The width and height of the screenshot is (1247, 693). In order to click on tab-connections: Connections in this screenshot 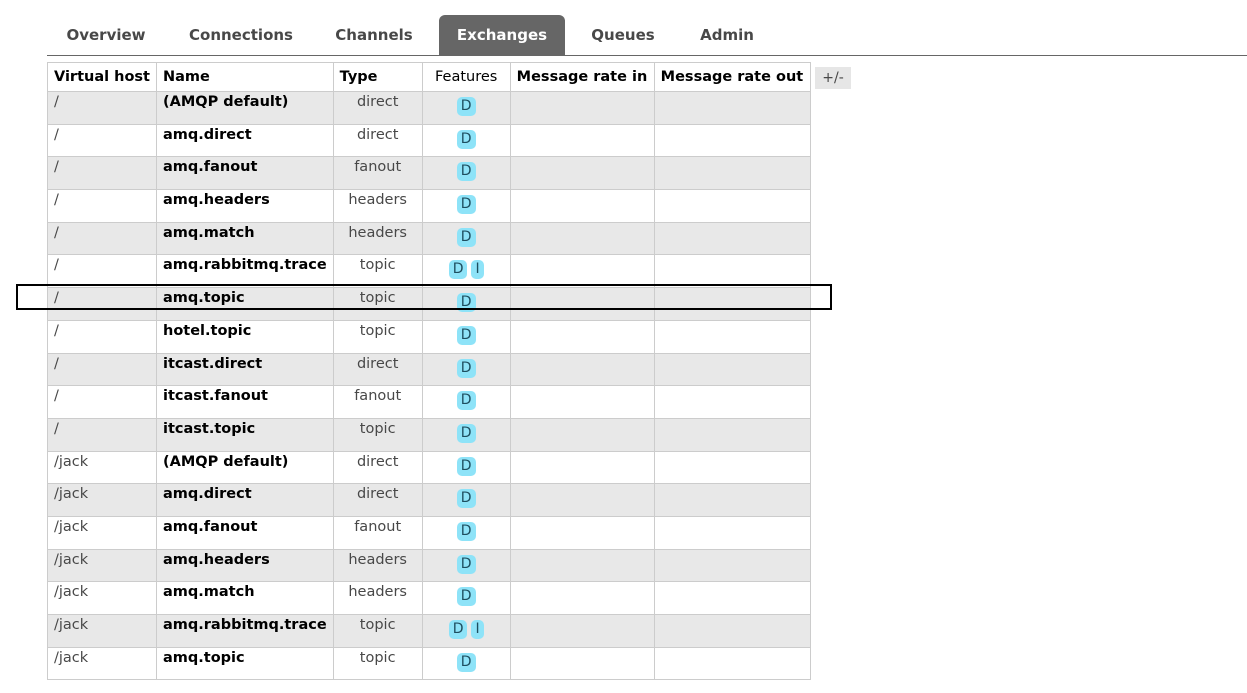, I will do `click(241, 35)`.